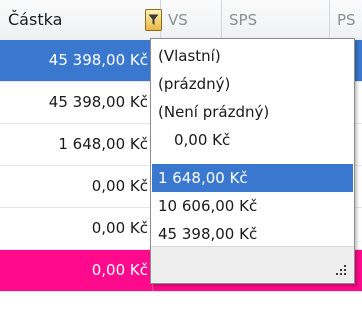 Image resolution: width=362 pixels, height=309 pixels. I want to click on column-header-castka-label: Částka, so click(35, 19).